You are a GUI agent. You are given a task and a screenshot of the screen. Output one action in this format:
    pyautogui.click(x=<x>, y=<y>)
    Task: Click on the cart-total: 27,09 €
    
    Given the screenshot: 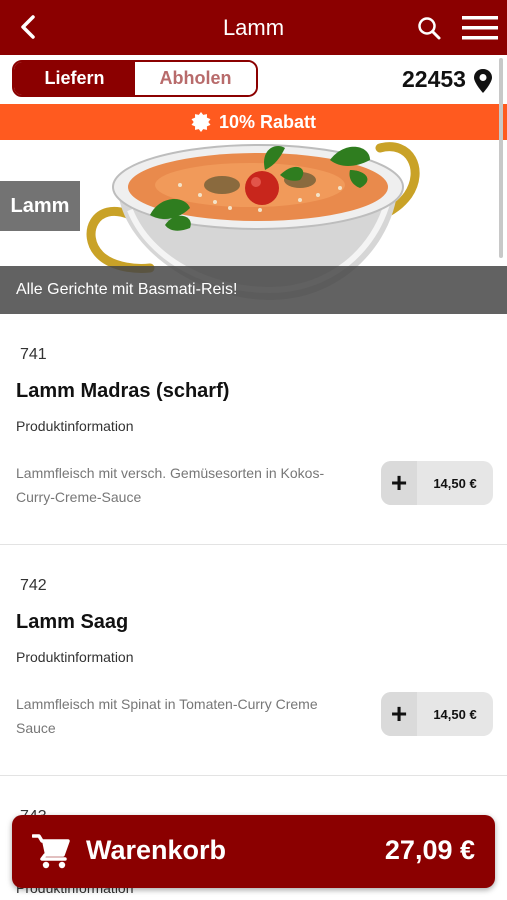 What is the action you would take?
    pyautogui.click(x=429, y=850)
    